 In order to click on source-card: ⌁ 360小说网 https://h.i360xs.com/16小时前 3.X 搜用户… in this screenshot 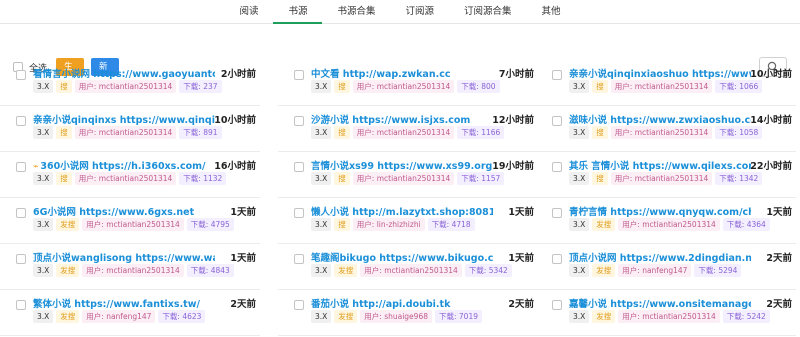, I will do `click(130, 175)`.